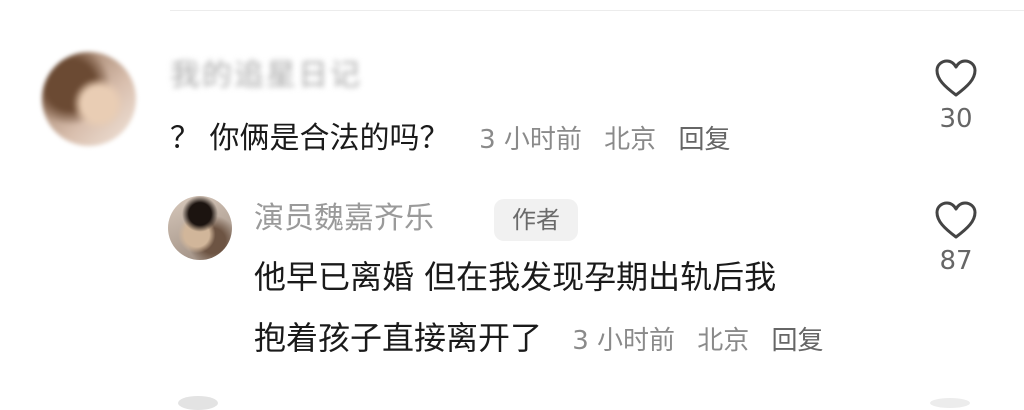 The height and width of the screenshot is (410, 1024). What do you see at coordinates (956, 261) in the screenshot?
I see `reply-like-count: 87` at bounding box center [956, 261].